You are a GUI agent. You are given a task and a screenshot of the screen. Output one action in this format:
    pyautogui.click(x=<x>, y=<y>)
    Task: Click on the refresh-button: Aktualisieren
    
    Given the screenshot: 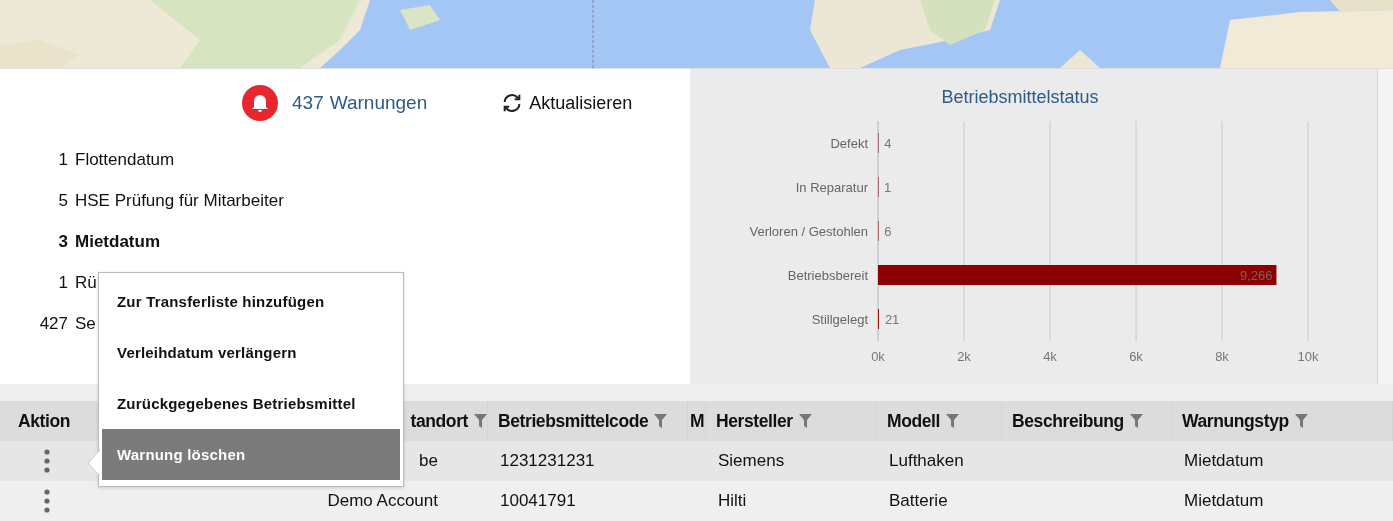 What is the action you would take?
    pyautogui.click(x=567, y=103)
    